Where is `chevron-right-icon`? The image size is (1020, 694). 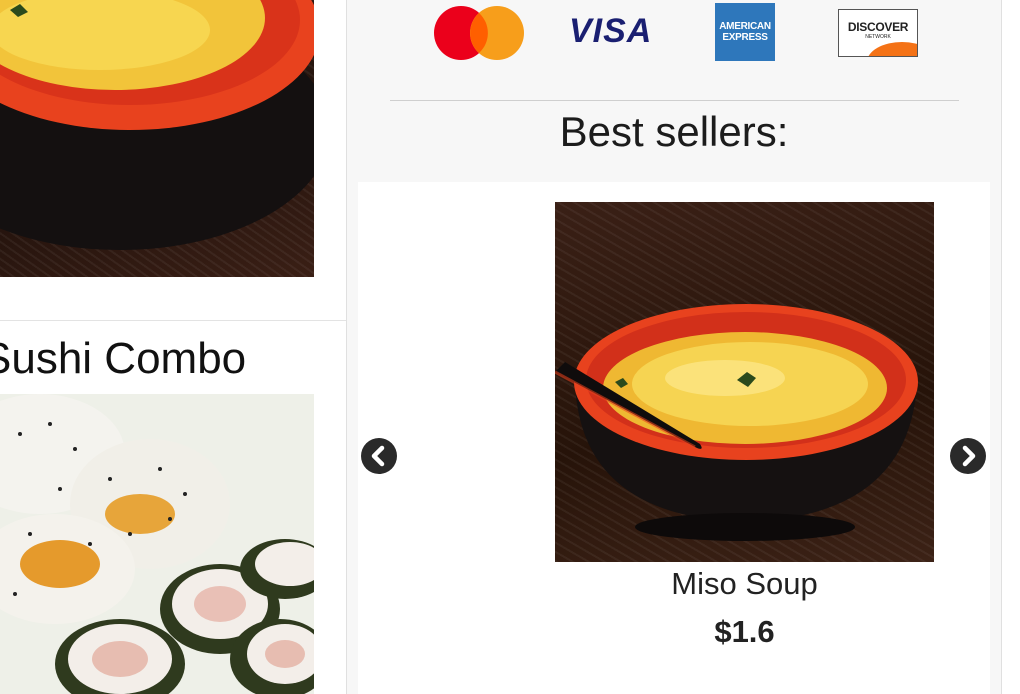 chevron-right-icon is located at coordinates (969, 456).